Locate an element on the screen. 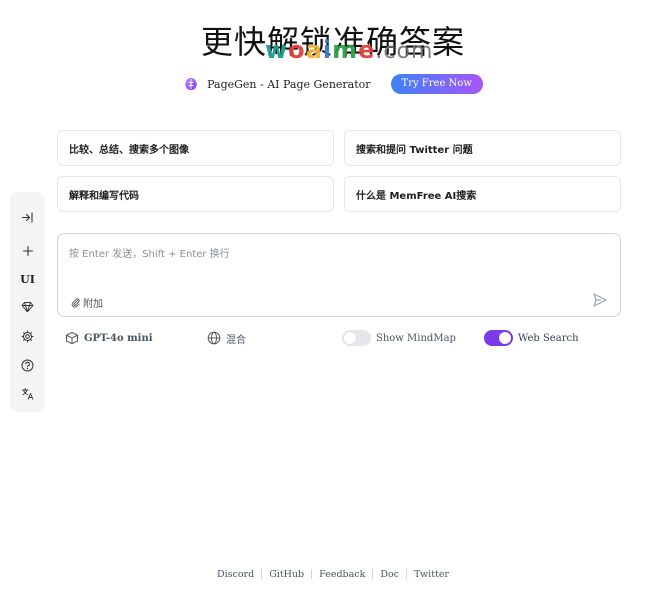  footer-link-github: GitHub is located at coordinates (286, 574).